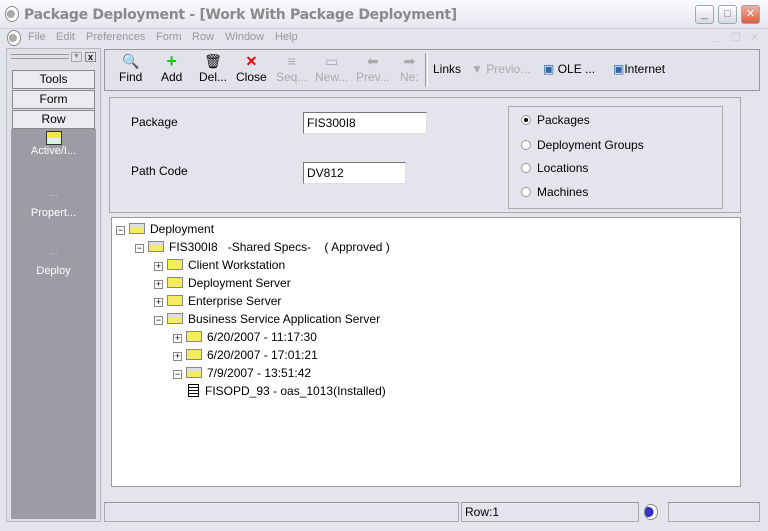 Image resolution: width=768 pixels, height=531 pixels. What do you see at coordinates (242, 373) in the screenshot?
I see `tree-node: − 7/9/2007 - 13:51:42` at bounding box center [242, 373].